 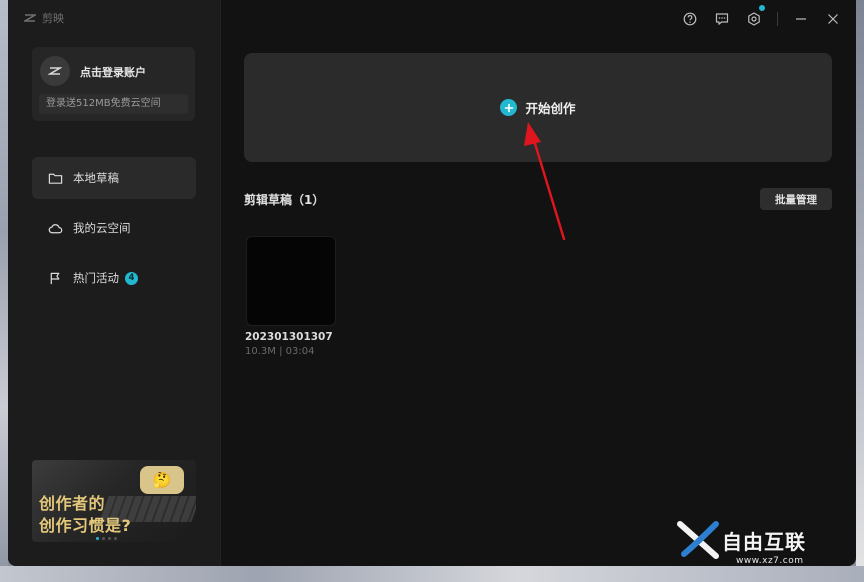 I want to click on sidebar-item-label: 我的云空间, so click(x=102, y=228).